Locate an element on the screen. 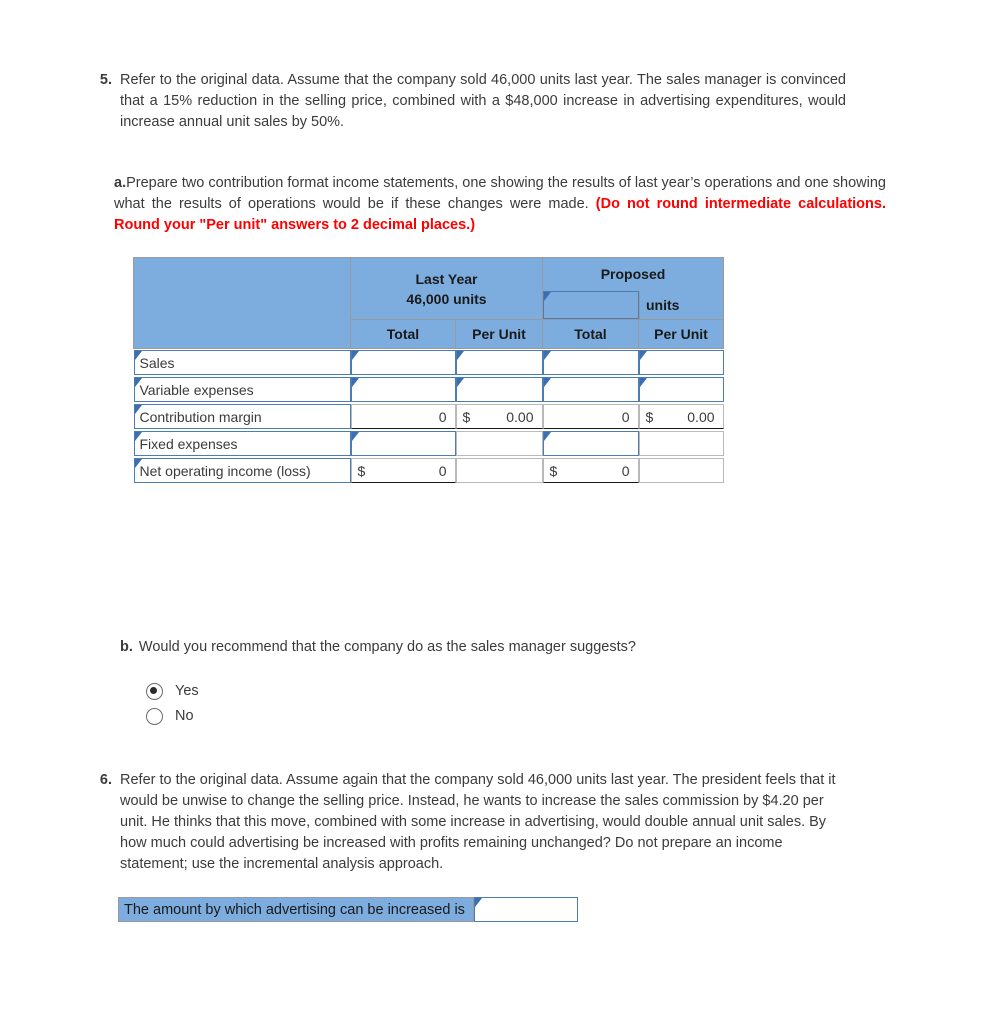 Image resolution: width=1006 pixels, height=1024 pixels. computed-noi-total-last-year: $ 0 is located at coordinates (403, 470).